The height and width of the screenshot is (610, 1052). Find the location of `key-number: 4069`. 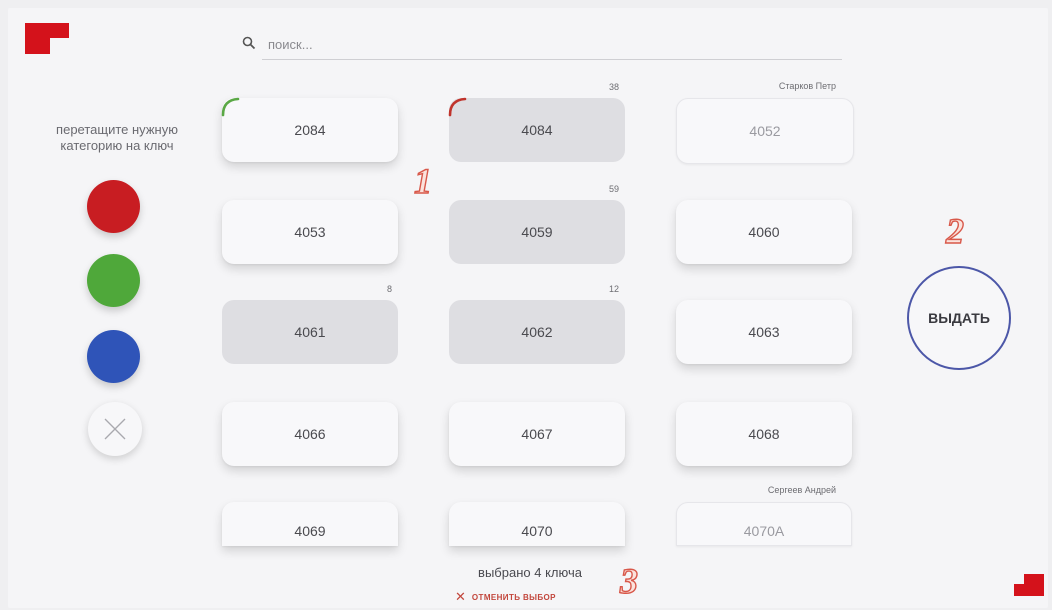

key-number: 4069 is located at coordinates (310, 531).